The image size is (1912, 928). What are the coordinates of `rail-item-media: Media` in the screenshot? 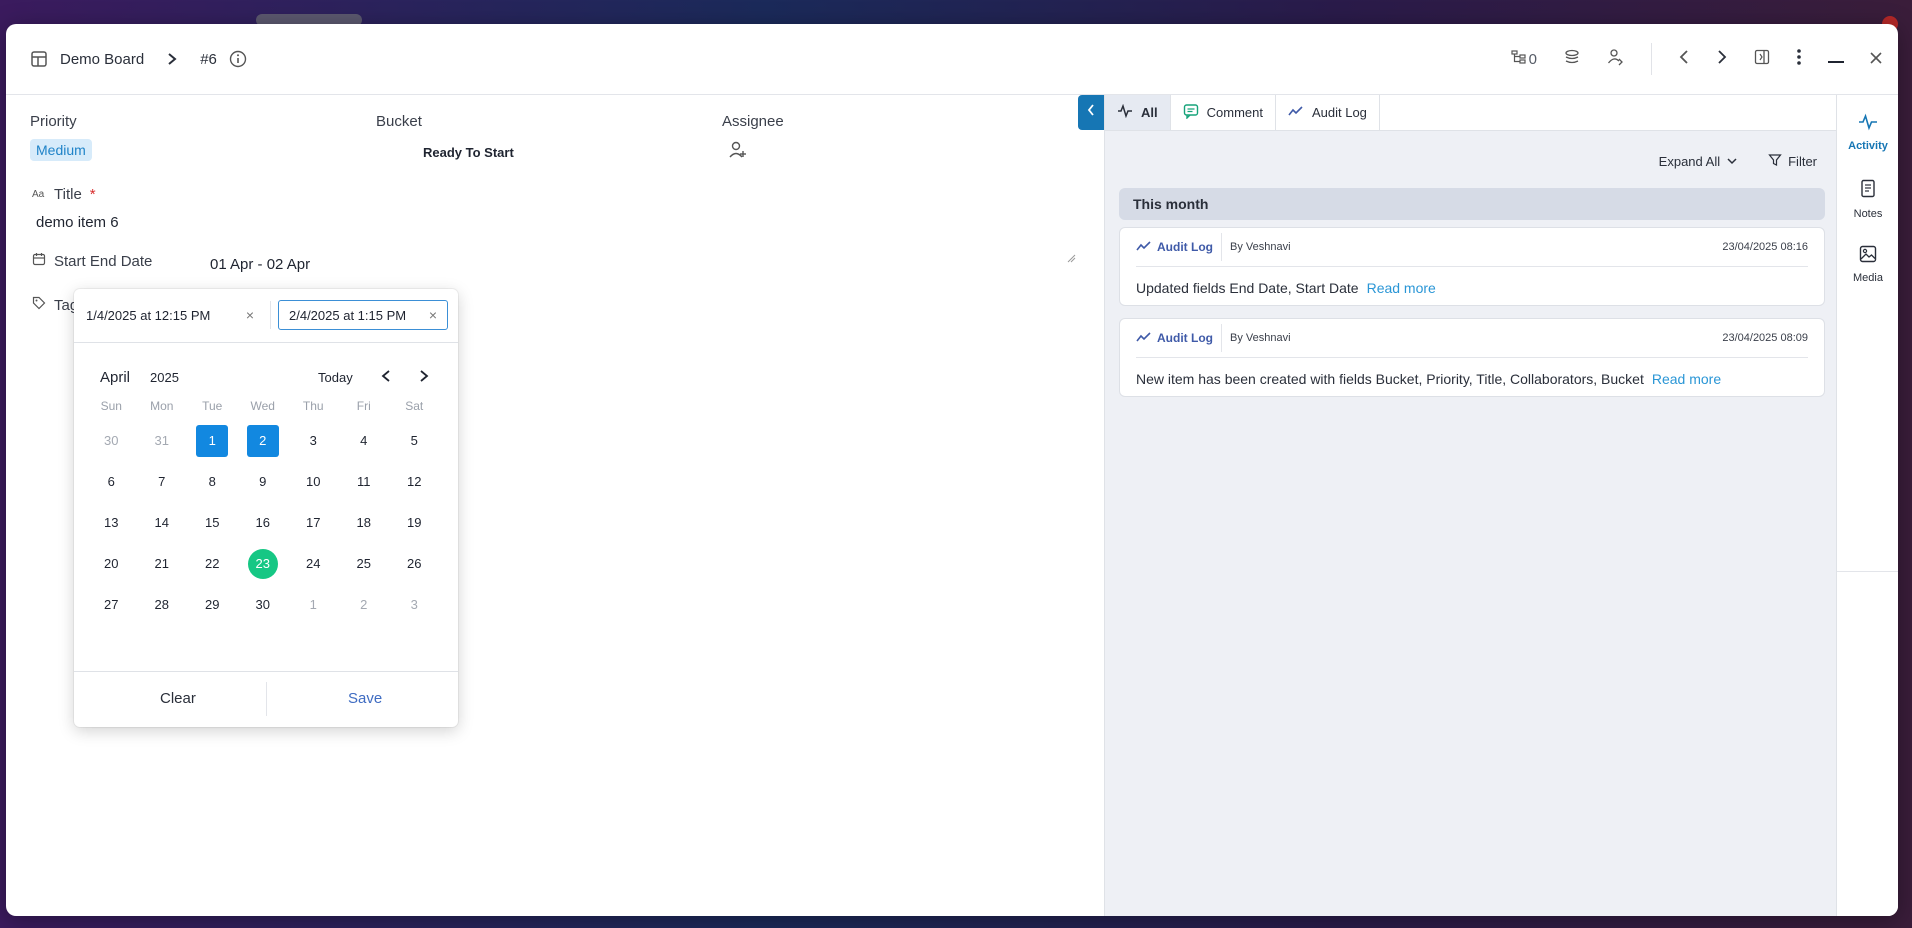 It's located at (1867, 264).